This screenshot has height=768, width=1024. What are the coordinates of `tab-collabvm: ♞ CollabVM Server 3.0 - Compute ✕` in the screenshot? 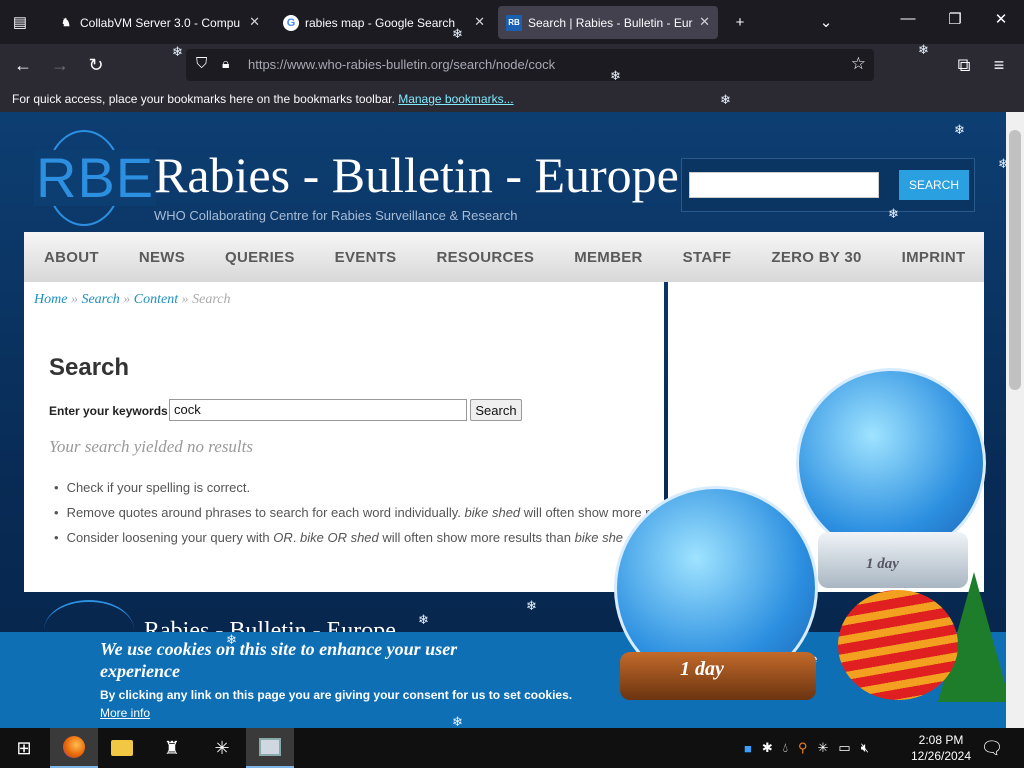 It's located at (159, 22).